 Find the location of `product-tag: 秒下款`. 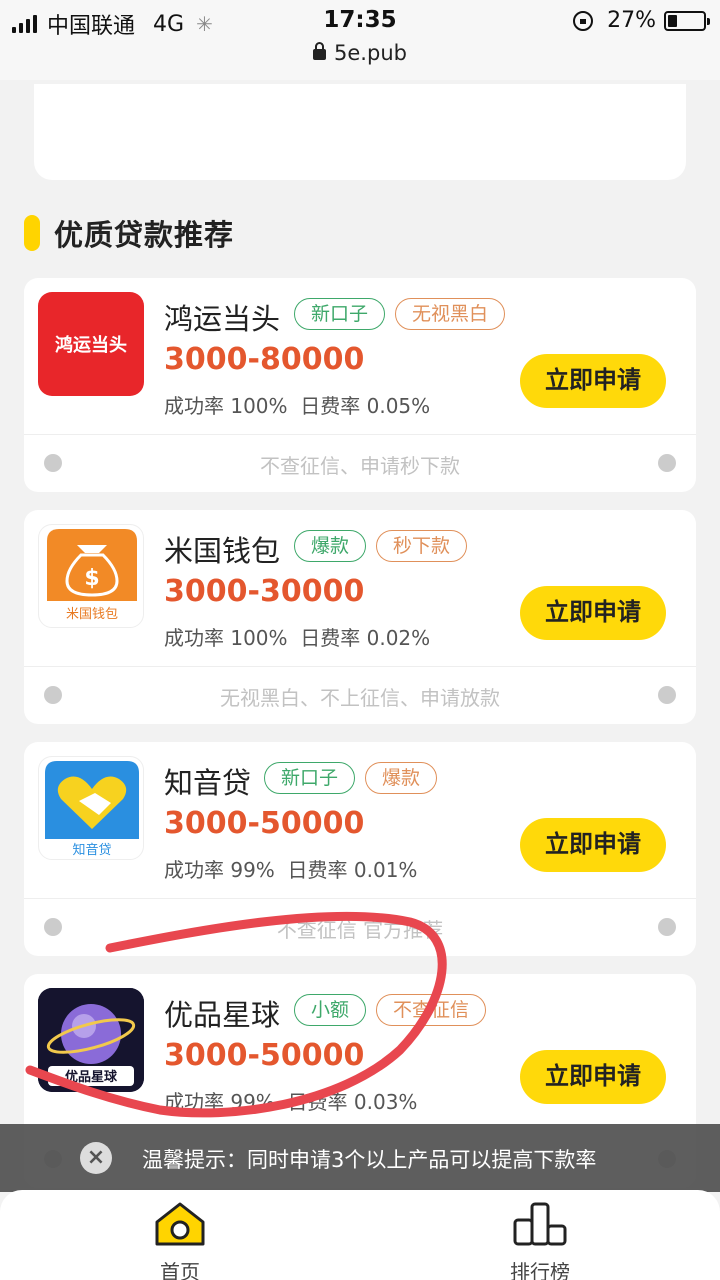

product-tag: 秒下款 is located at coordinates (422, 546).